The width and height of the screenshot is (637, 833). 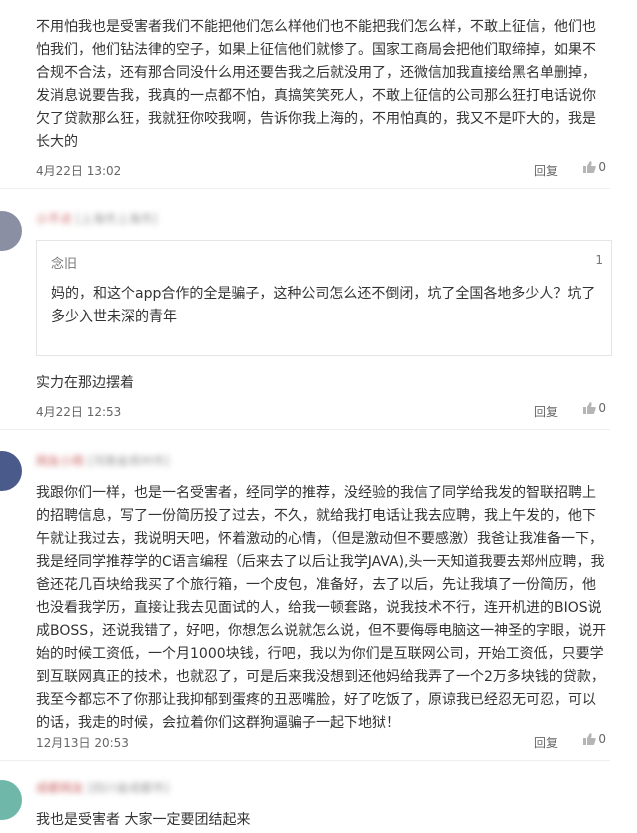 What do you see at coordinates (322, 170) in the screenshot?
I see `comment-meta: 4月22日 13:02 回复 0` at bounding box center [322, 170].